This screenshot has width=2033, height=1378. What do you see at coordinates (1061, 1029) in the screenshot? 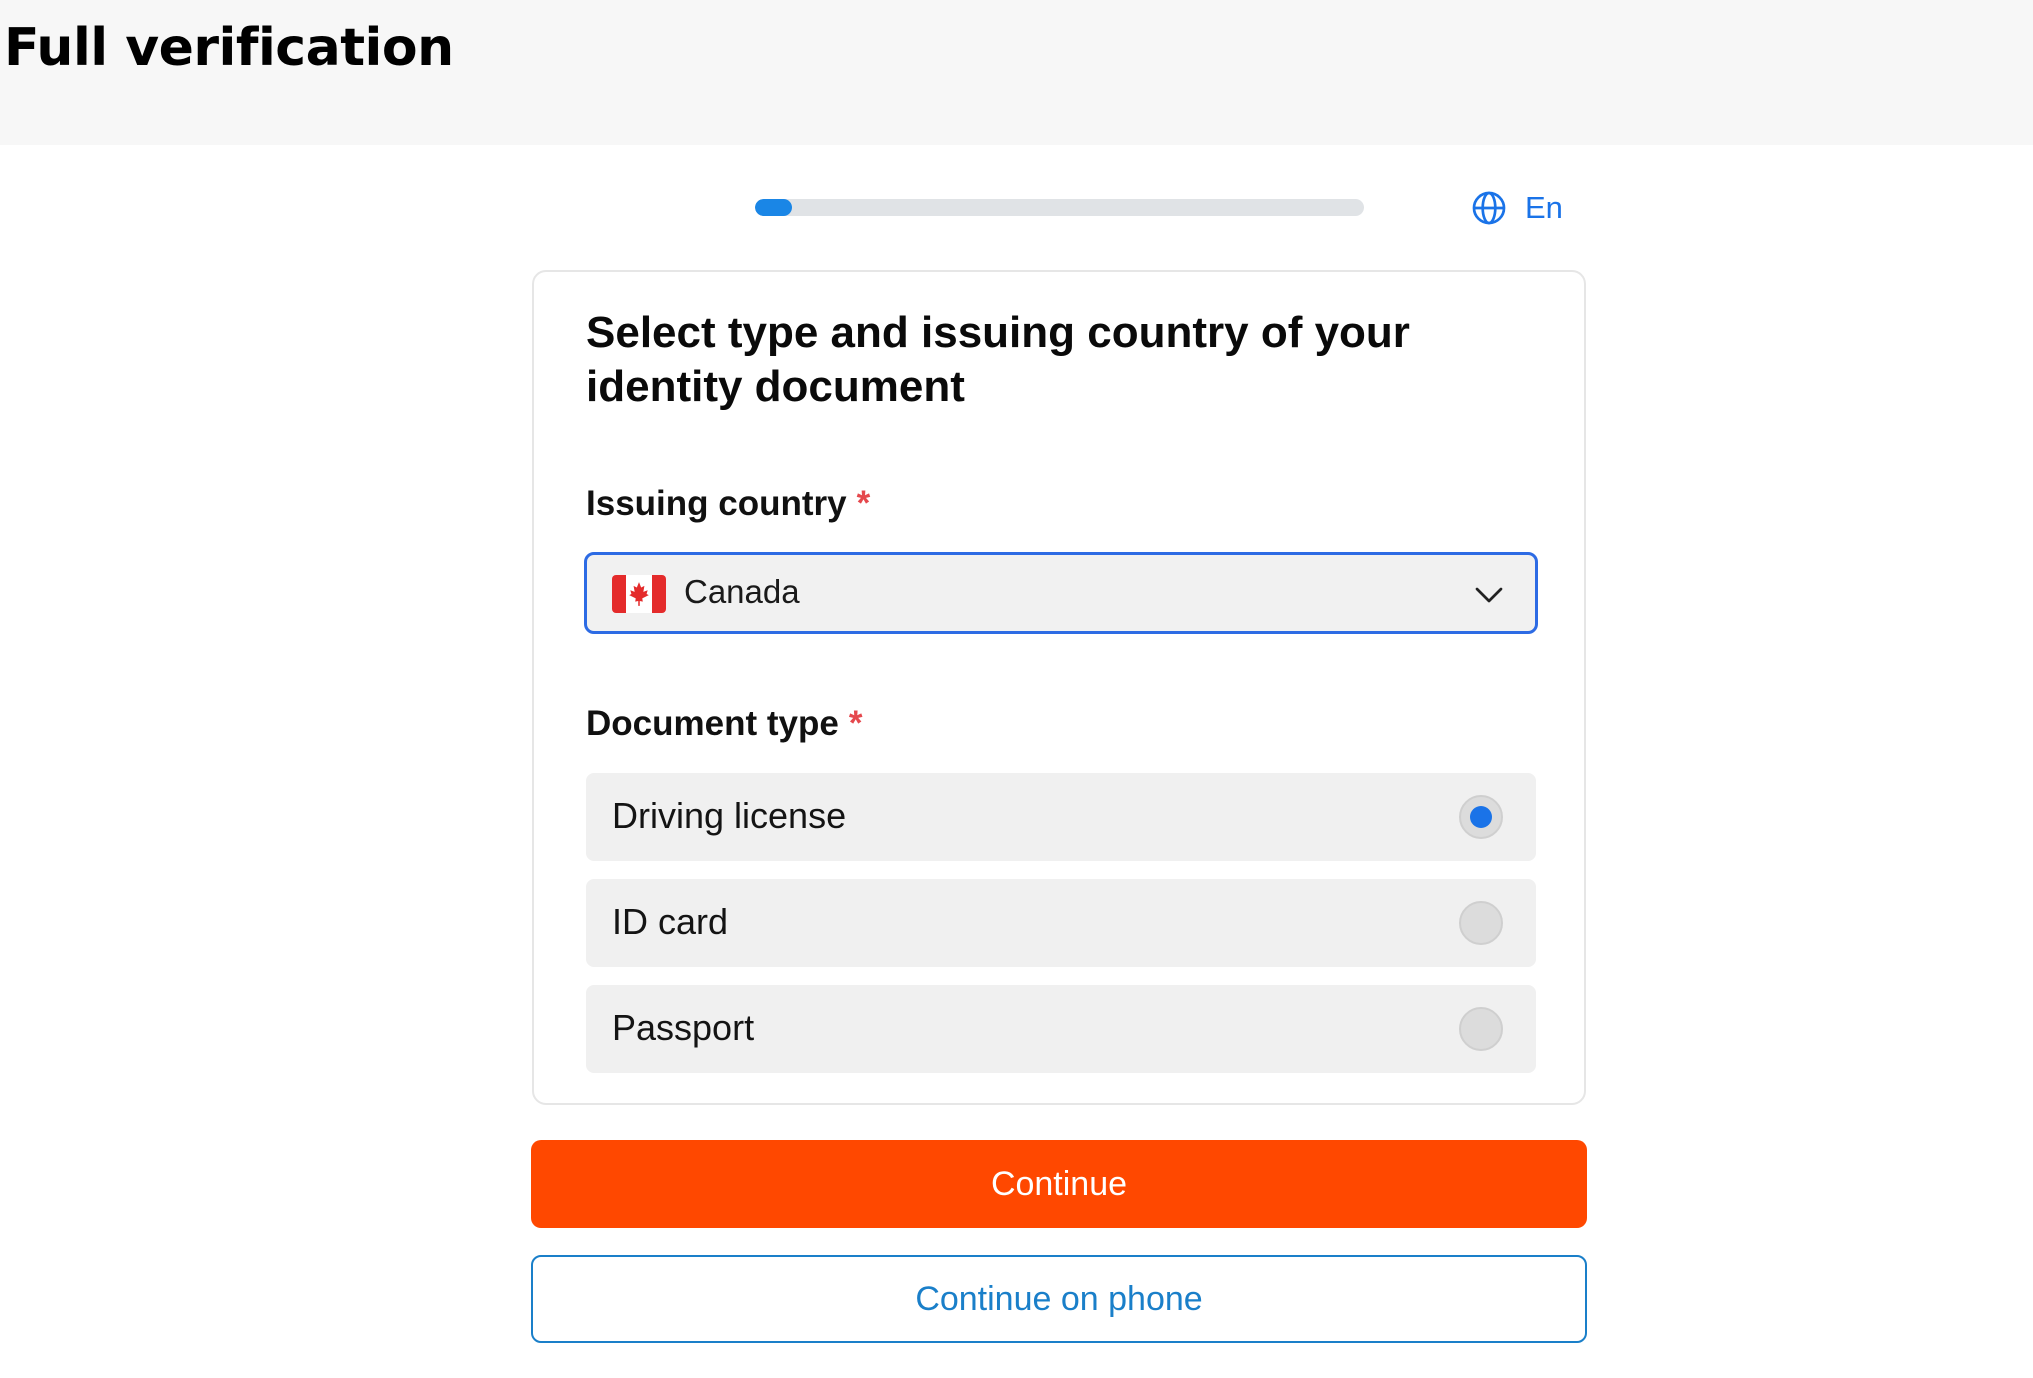
I see `option-passport: Passport` at bounding box center [1061, 1029].